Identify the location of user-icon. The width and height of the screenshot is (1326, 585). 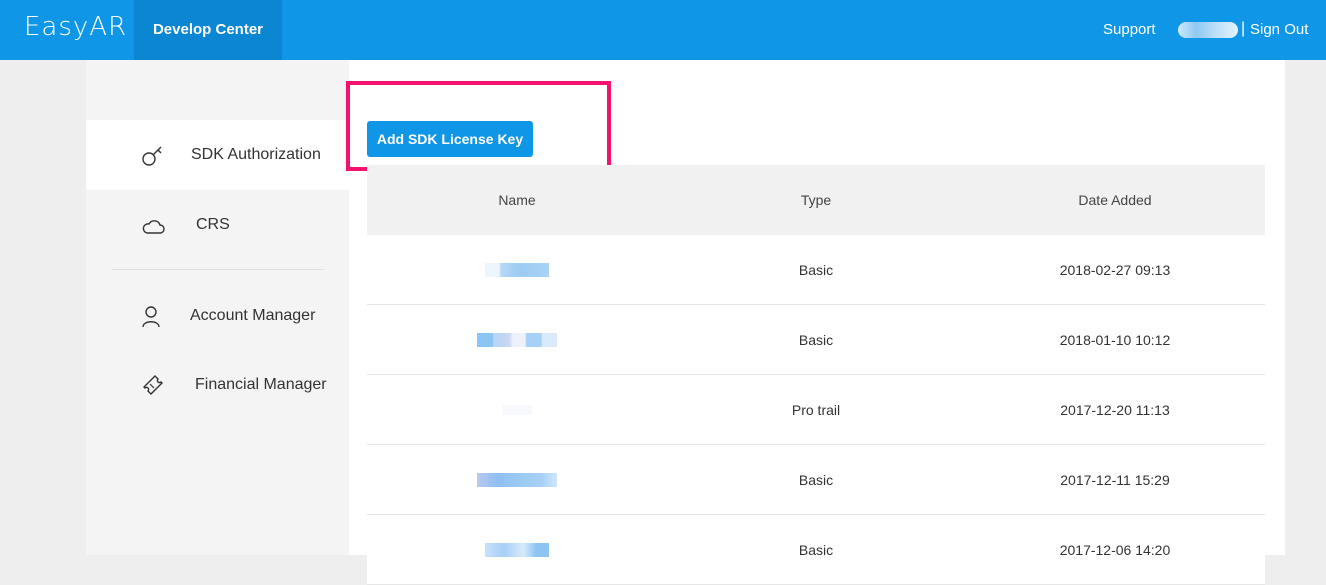
(151, 317).